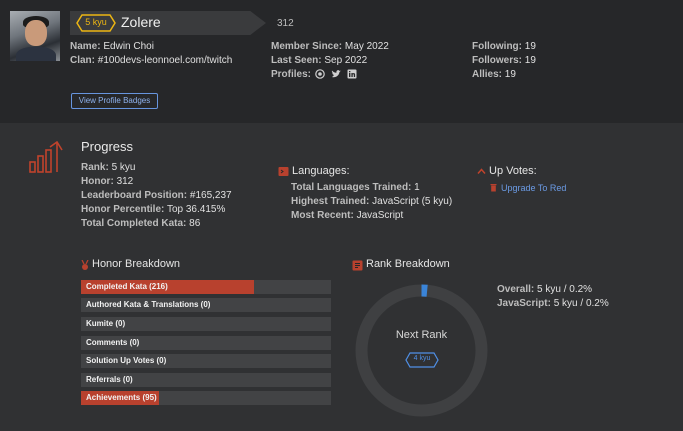  Describe the element at coordinates (206, 287) in the screenshot. I see `honor-bar-completed-kata: Completed Kata (216)` at that location.